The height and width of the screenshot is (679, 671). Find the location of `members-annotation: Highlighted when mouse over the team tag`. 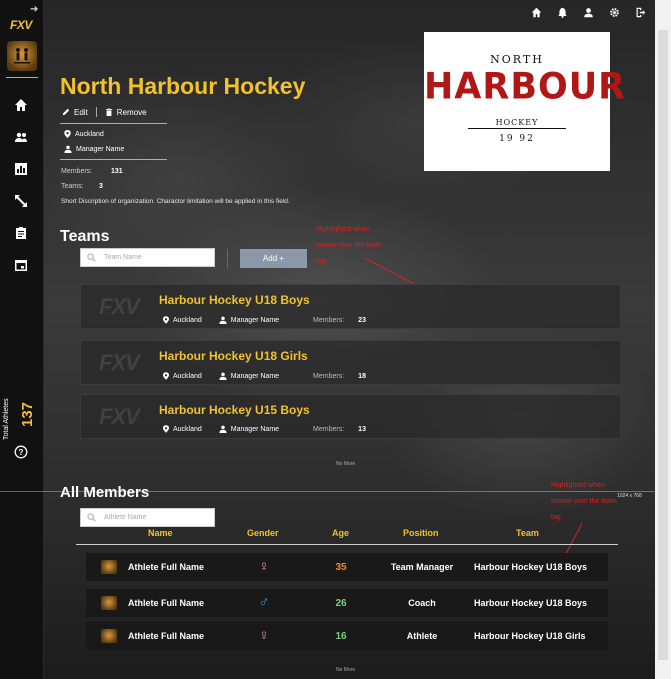

members-annotation: Highlighted when mouse over the team tag is located at coordinates (584, 502).